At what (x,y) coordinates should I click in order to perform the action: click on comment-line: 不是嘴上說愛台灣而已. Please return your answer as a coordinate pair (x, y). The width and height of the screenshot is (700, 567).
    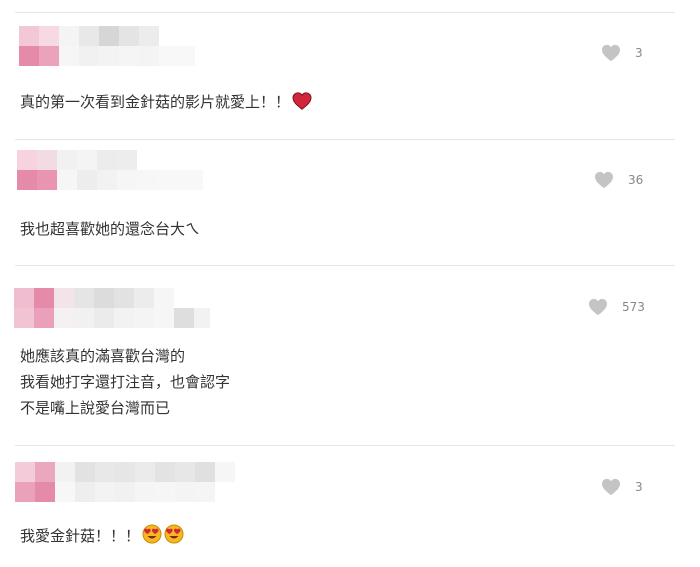
    Looking at the image, I should click on (95, 408).